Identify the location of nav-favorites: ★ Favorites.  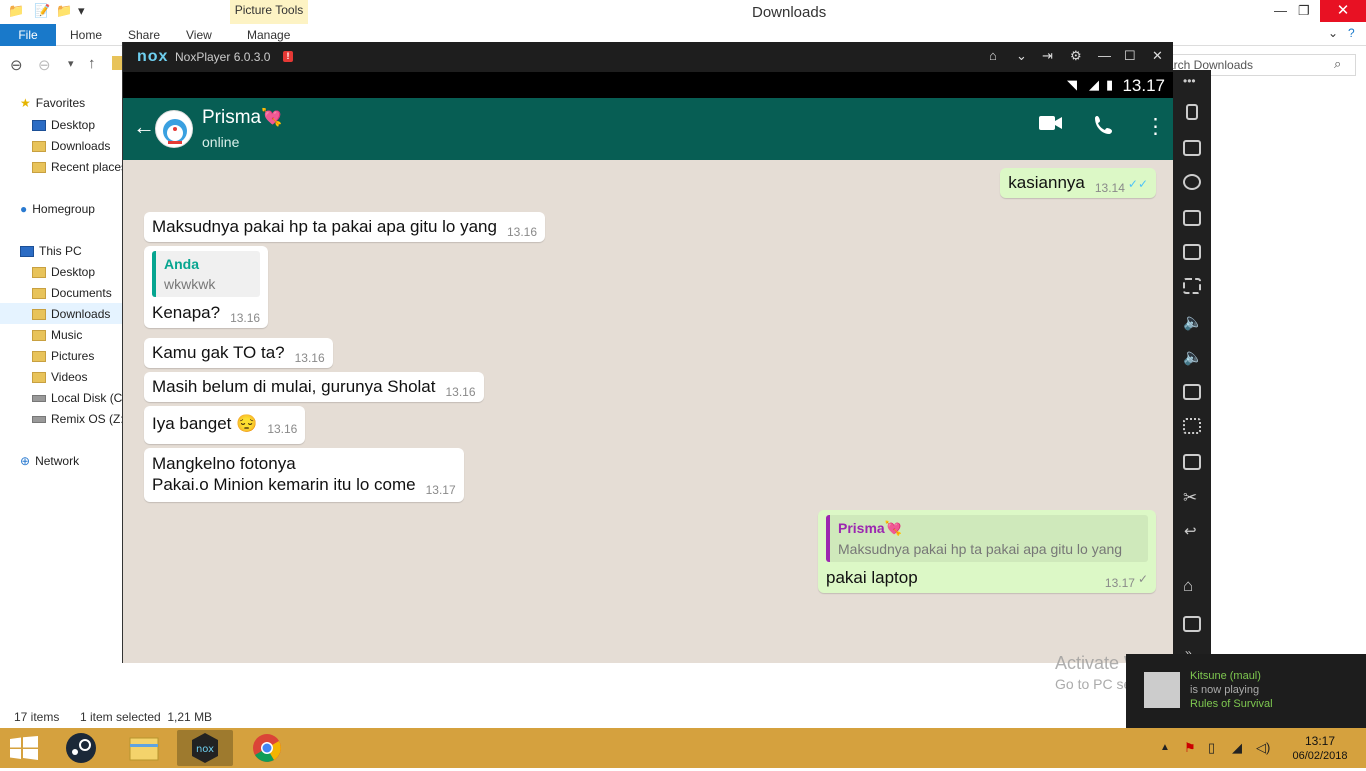
(52, 103).